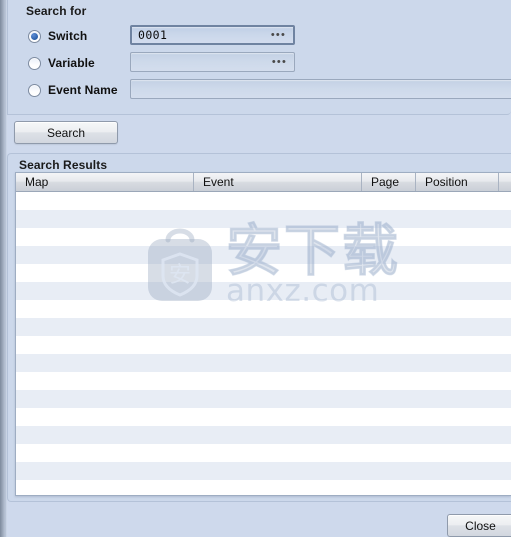 This screenshot has width=511, height=537. I want to click on event-name-input, so click(320, 89).